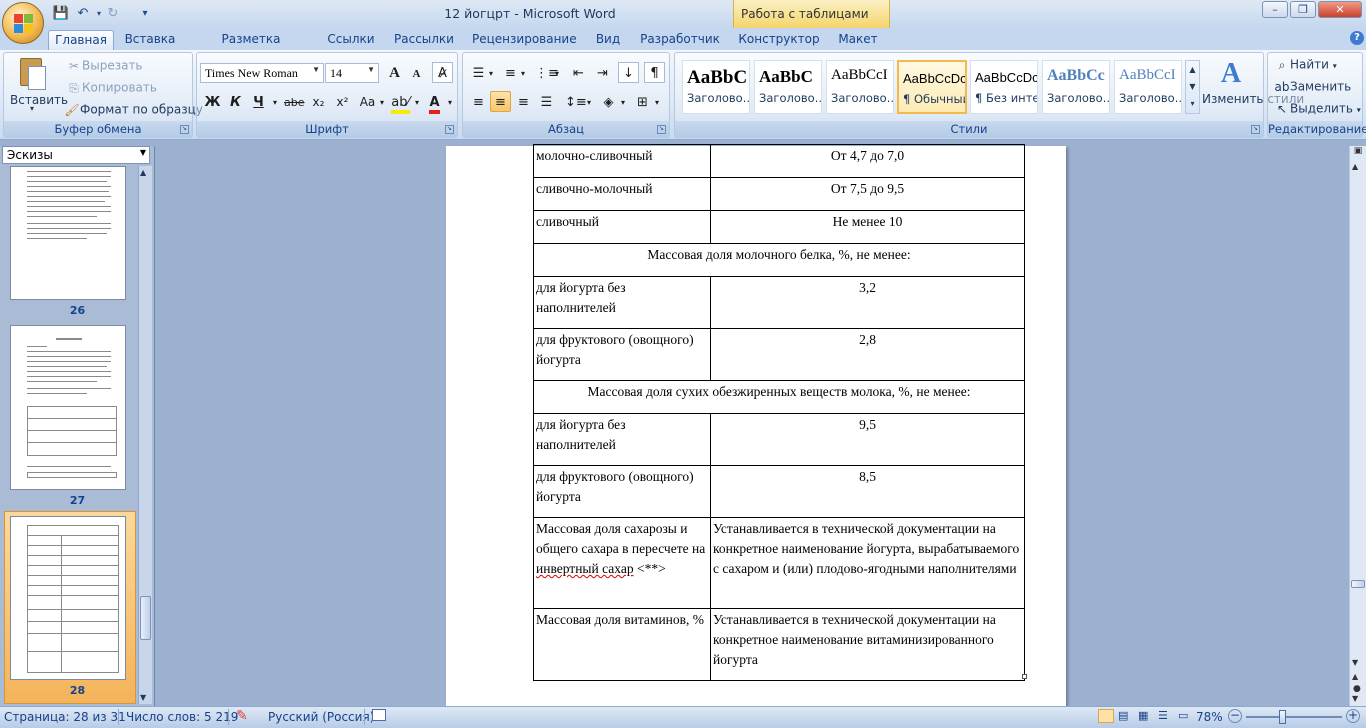 The height and width of the screenshot is (728, 1366). What do you see at coordinates (104, 66) in the screenshot?
I see `cut-button: ✂ Вырезать` at bounding box center [104, 66].